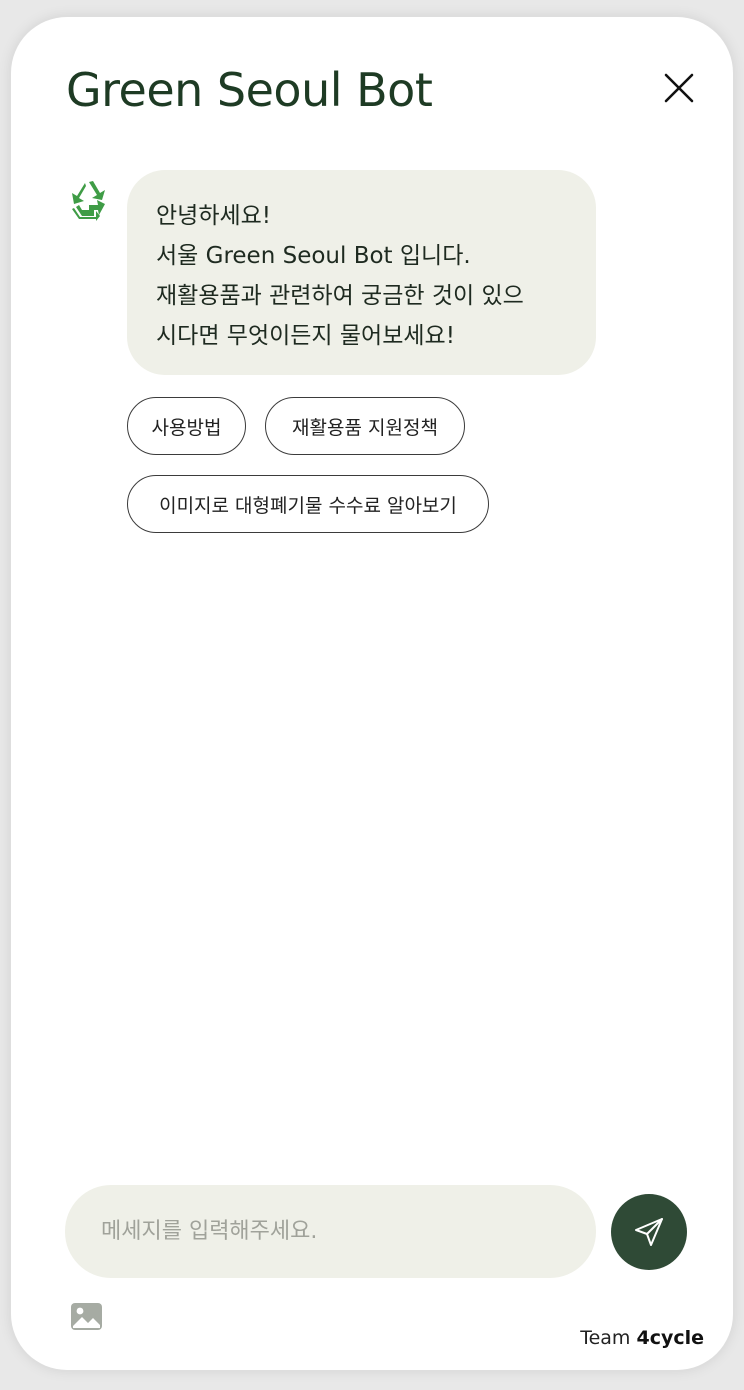 The height and width of the screenshot is (1390, 744). I want to click on close-icon, so click(679, 88).